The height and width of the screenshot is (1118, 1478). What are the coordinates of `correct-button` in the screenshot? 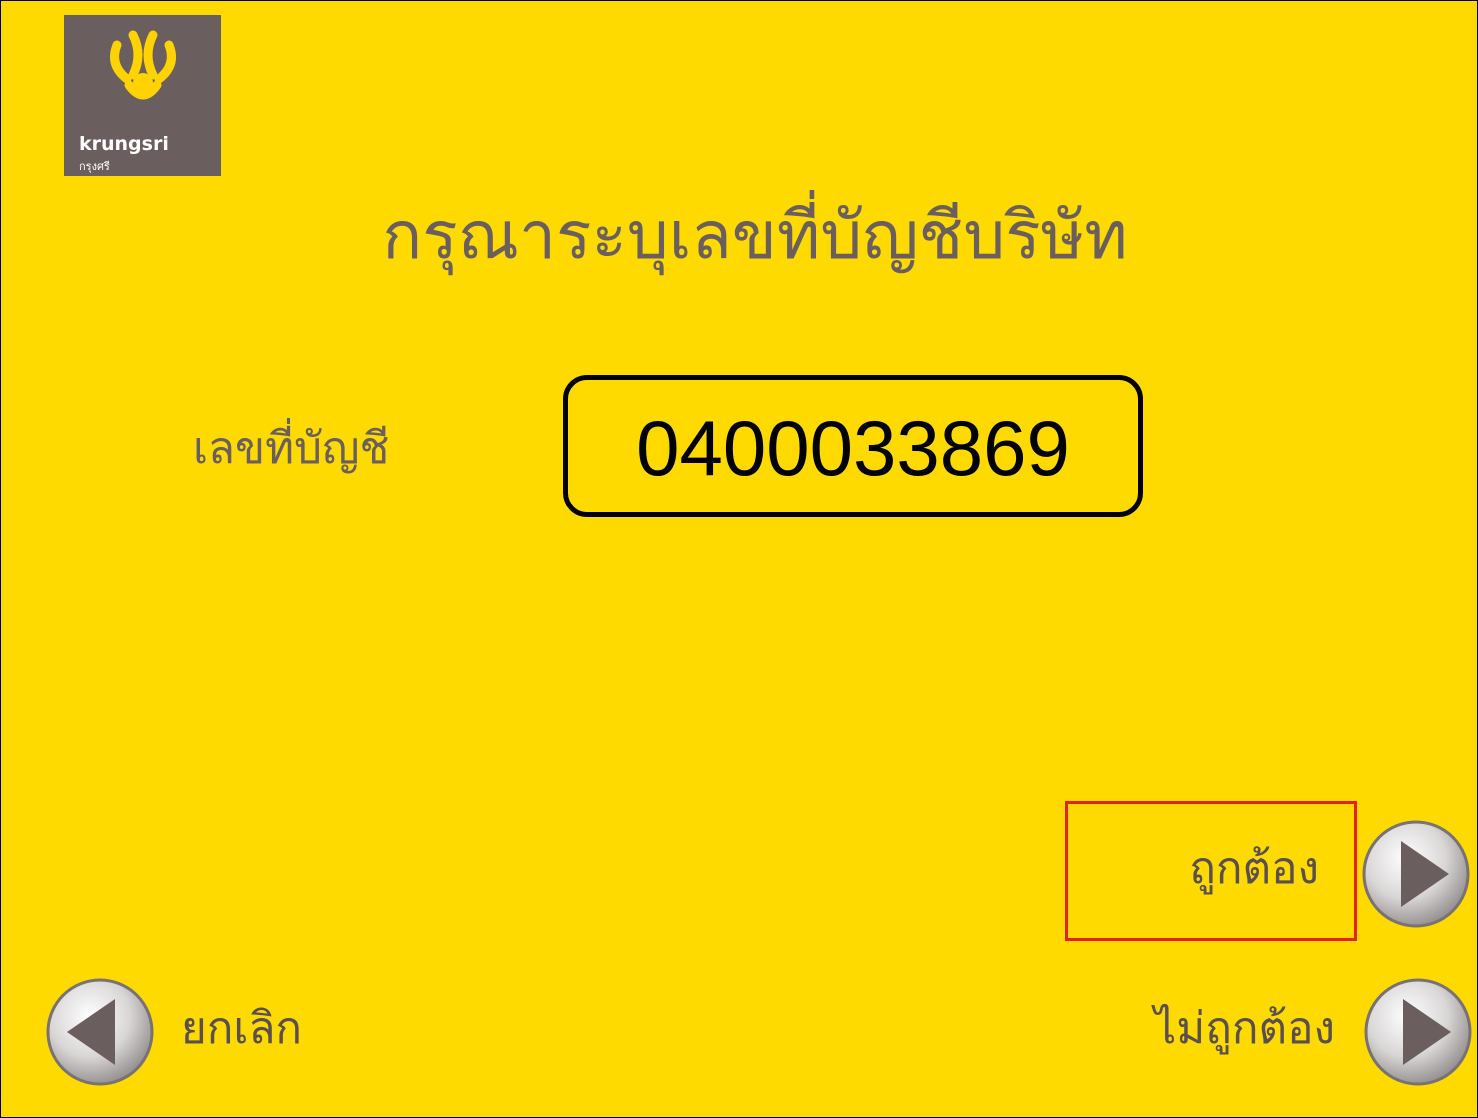 It's located at (1416, 874).